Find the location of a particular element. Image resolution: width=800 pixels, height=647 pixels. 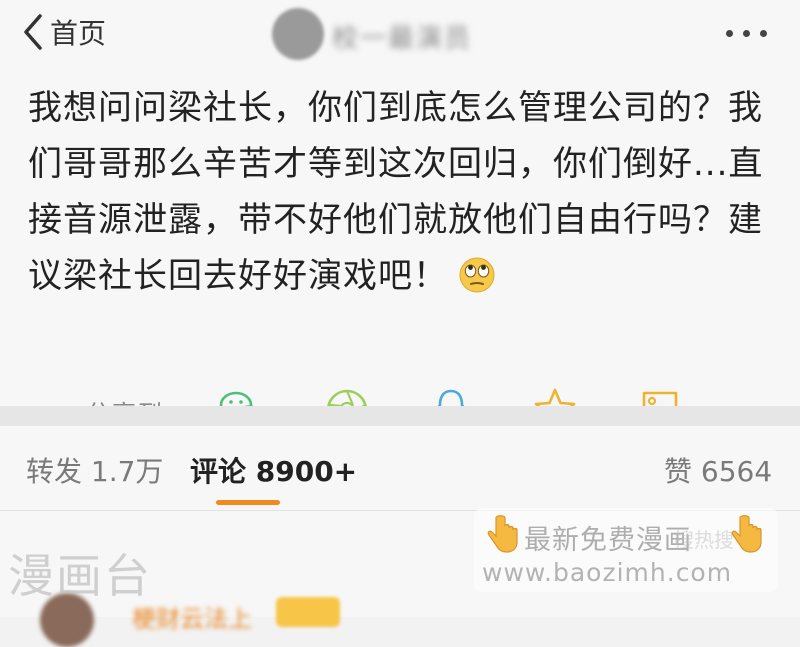

tab-like: 赞 6564 is located at coordinates (718, 470).